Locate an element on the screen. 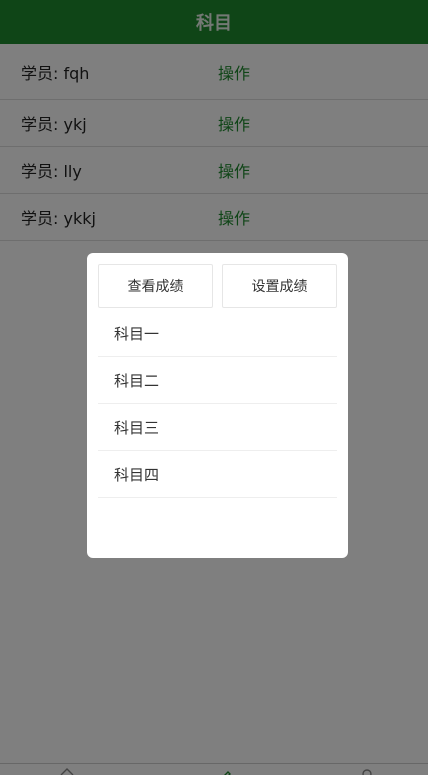 Image resolution: width=428 pixels, height=775 pixels. subject-item: 科目三 is located at coordinates (217, 427).